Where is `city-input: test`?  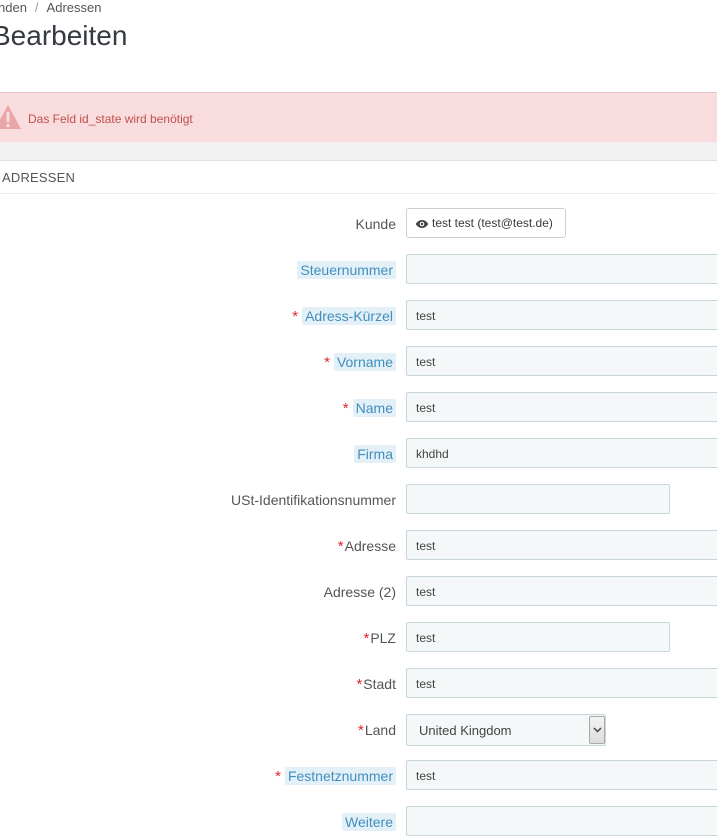
city-input: test is located at coordinates (561, 683).